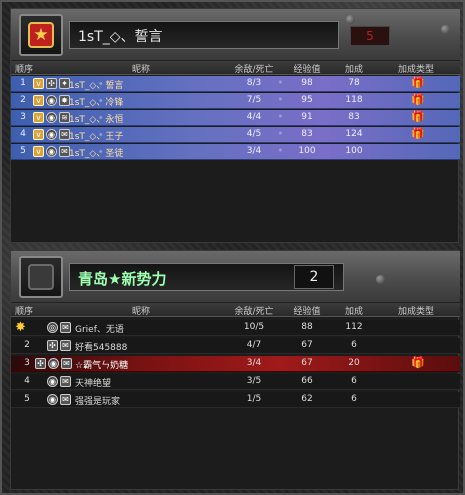 This screenshot has width=465, height=495. What do you see at coordinates (235, 84) in the screenshot?
I see `table-row: 1 v ✣ ✦ 1sT_◇、誓言 8/3 98 78 🎁` at bounding box center [235, 84].